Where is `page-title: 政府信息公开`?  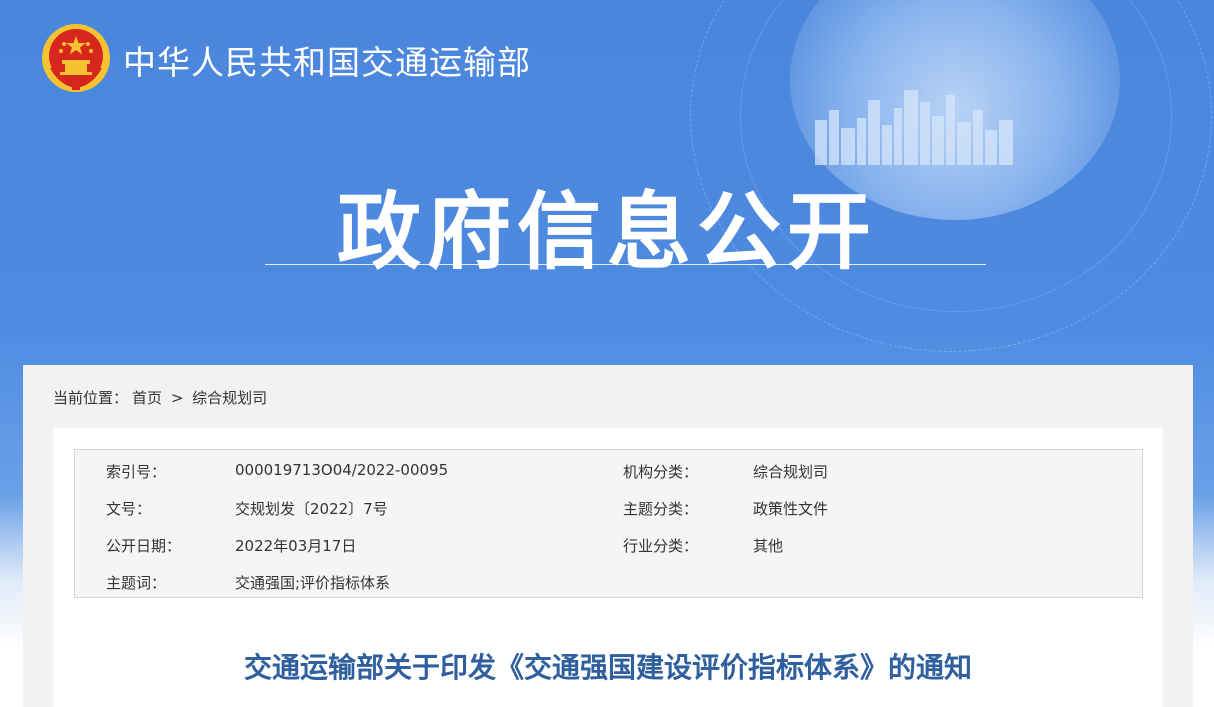 page-title: 政府信息公开 is located at coordinates (606, 232).